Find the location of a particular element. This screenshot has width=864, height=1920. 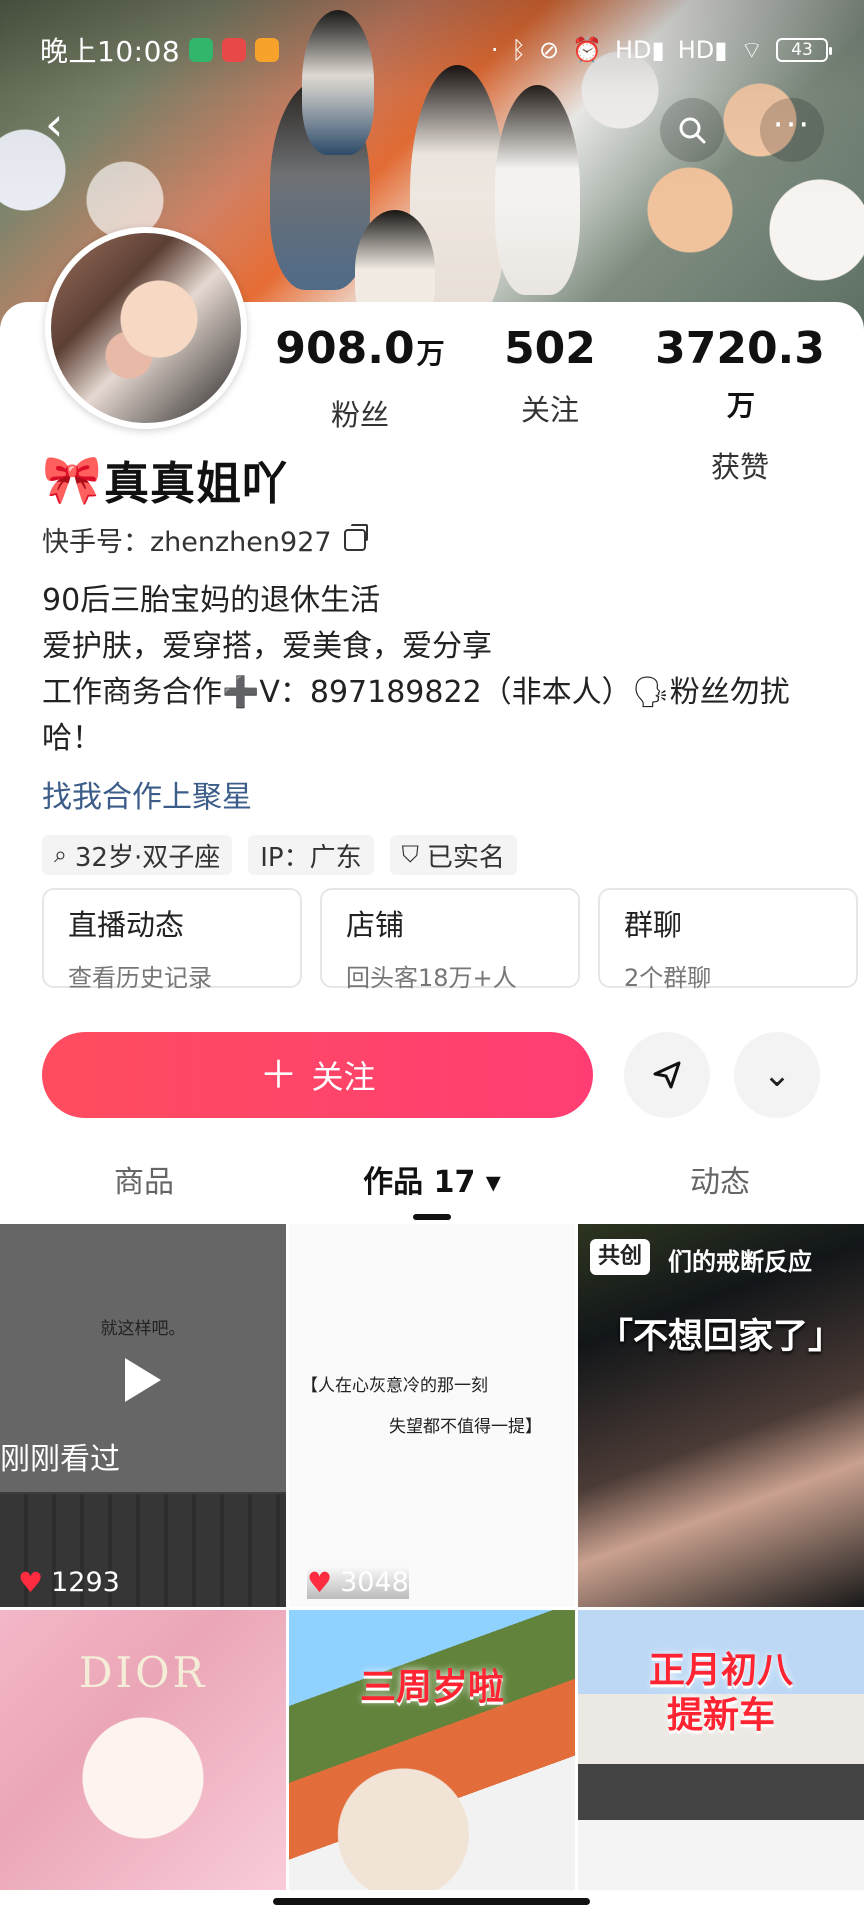

profile-name: 真真姐吖 is located at coordinates (196, 483).